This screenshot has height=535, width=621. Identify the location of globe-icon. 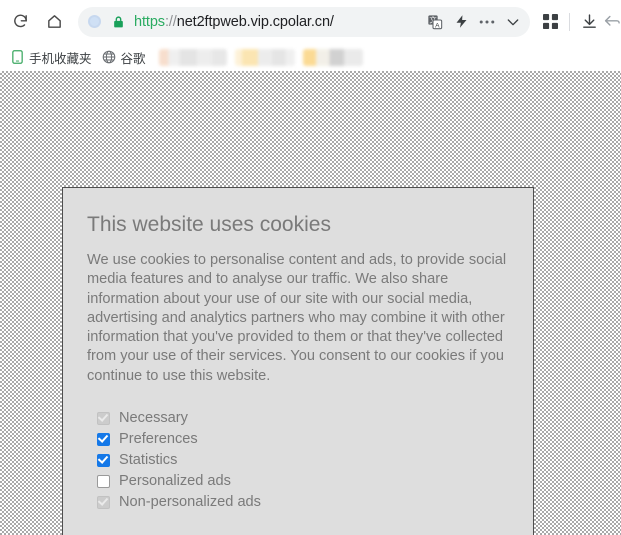
(109, 57).